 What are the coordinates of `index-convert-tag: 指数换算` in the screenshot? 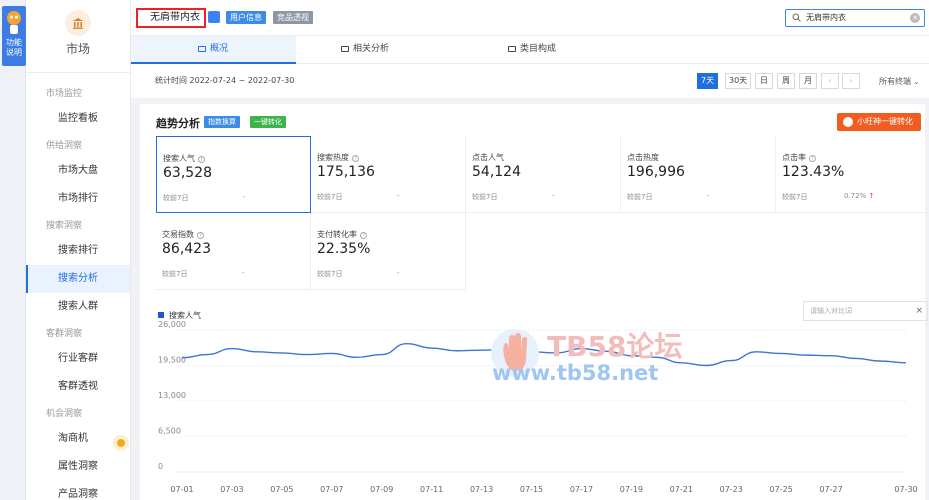 It's located at (222, 122).